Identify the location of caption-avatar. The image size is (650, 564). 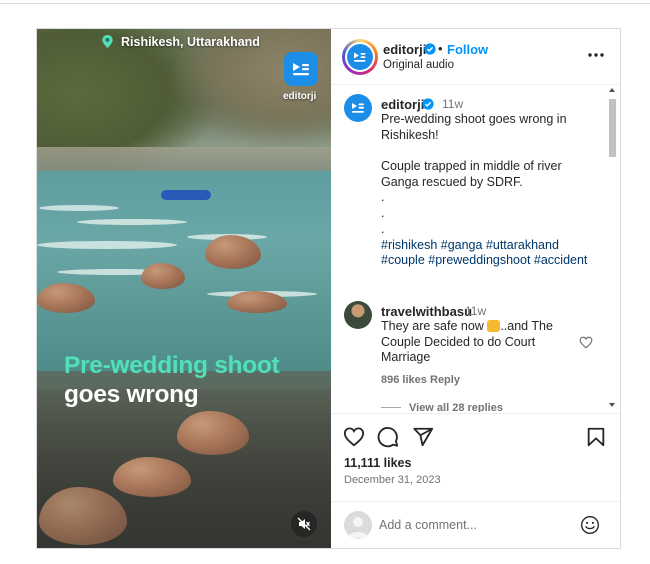
(358, 108).